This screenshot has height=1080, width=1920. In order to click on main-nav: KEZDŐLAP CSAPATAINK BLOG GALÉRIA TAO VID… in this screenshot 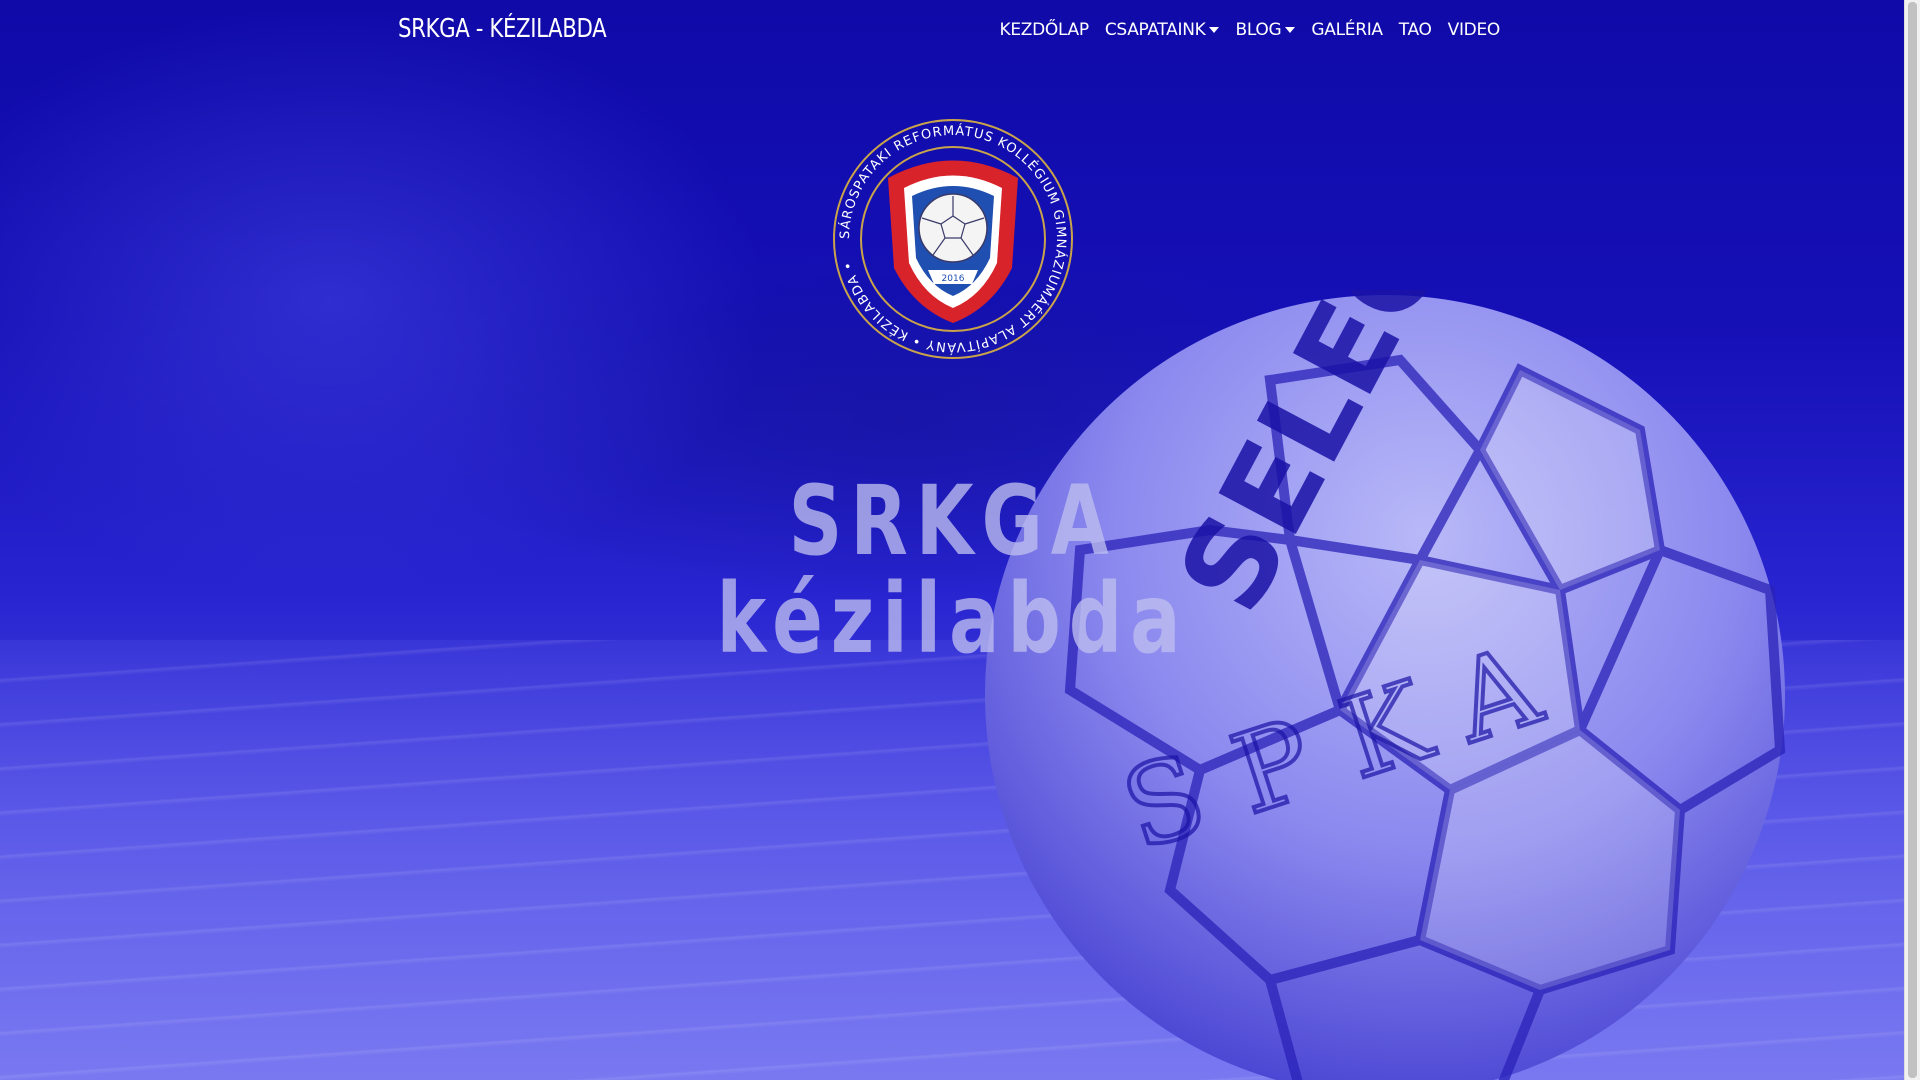, I will do `click(1249, 30)`.